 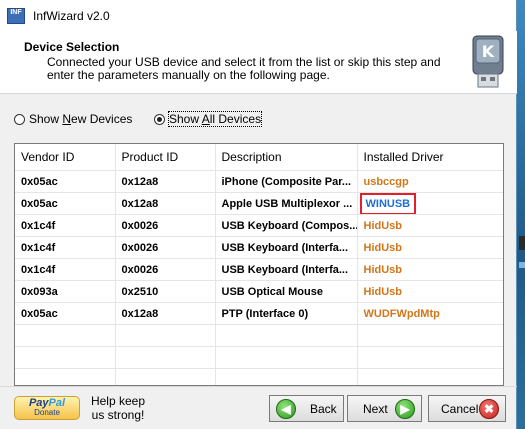 What do you see at coordinates (65, 157) in the screenshot?
I see `column-header-vendor-id: Vendor ID` at bounding box center [65, 157].